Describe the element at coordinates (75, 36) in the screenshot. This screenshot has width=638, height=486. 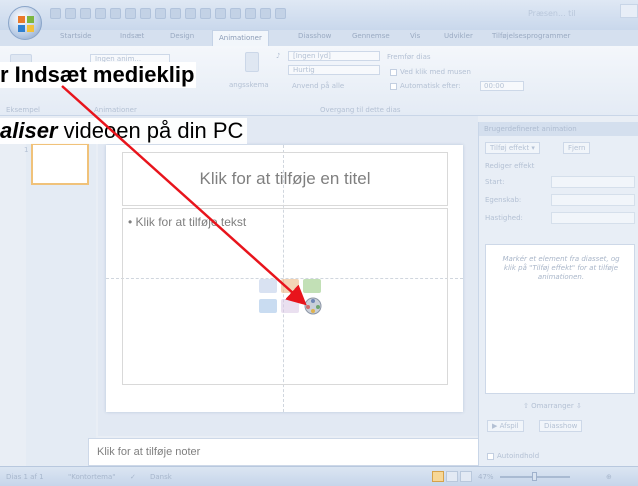
I see `tab-startside: Startside` at that location.